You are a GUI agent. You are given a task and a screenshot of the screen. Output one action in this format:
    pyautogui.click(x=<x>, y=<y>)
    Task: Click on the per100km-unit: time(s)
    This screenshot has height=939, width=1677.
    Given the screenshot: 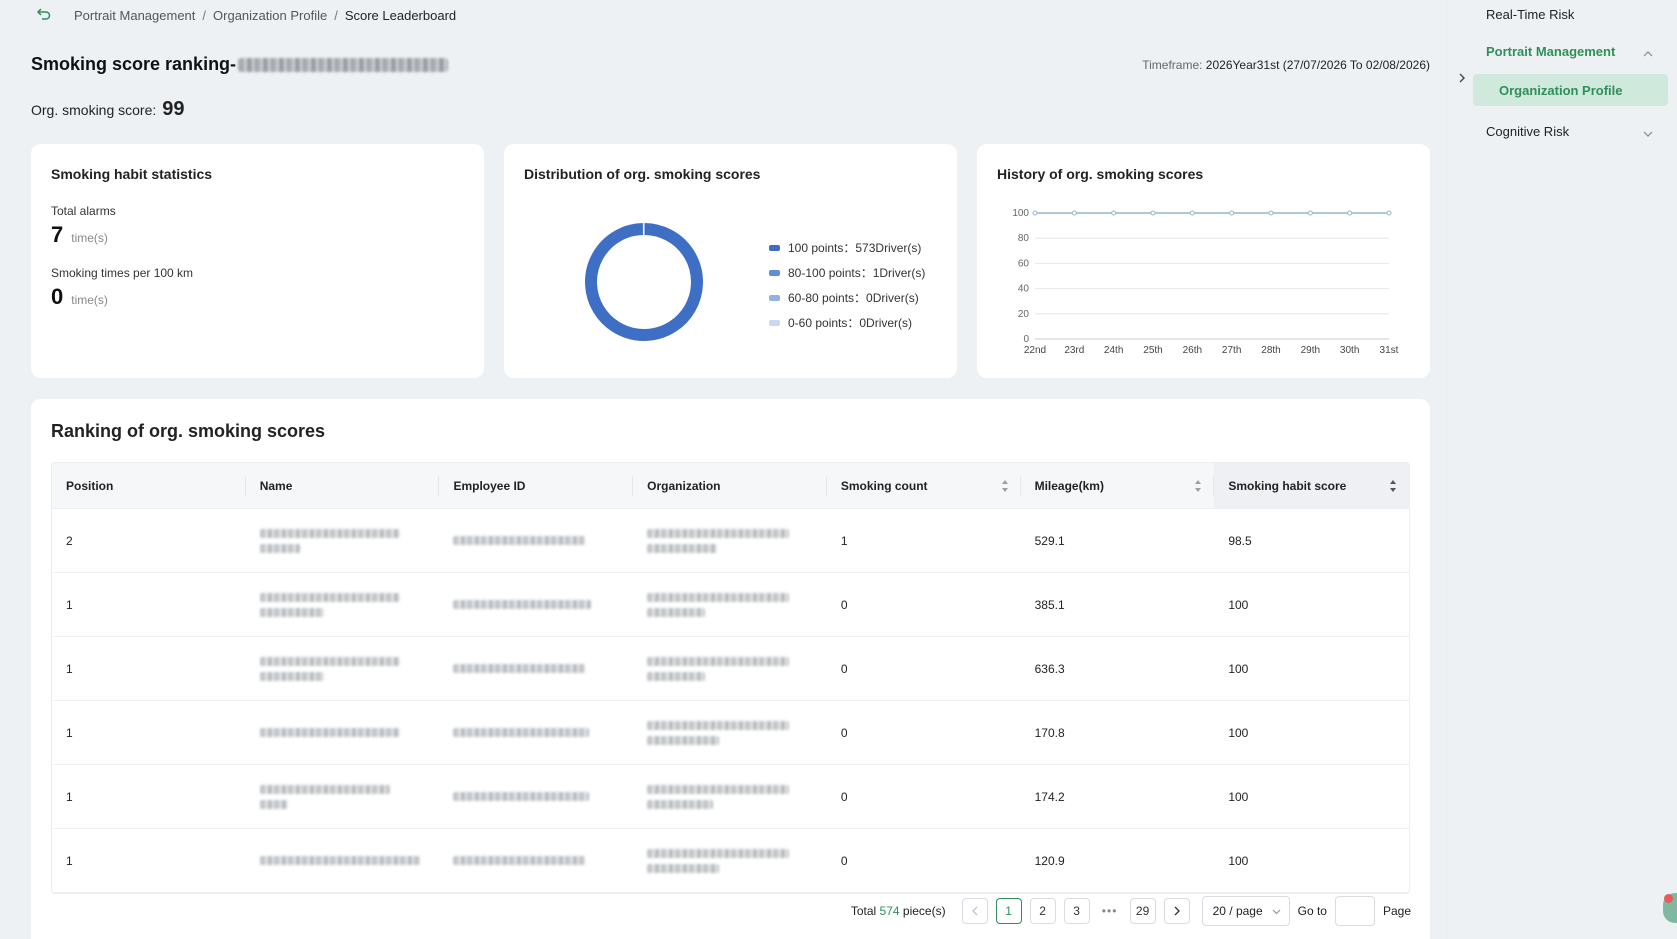 What is the action you would take?
    pyautogui.click(x=89, y=300)
    